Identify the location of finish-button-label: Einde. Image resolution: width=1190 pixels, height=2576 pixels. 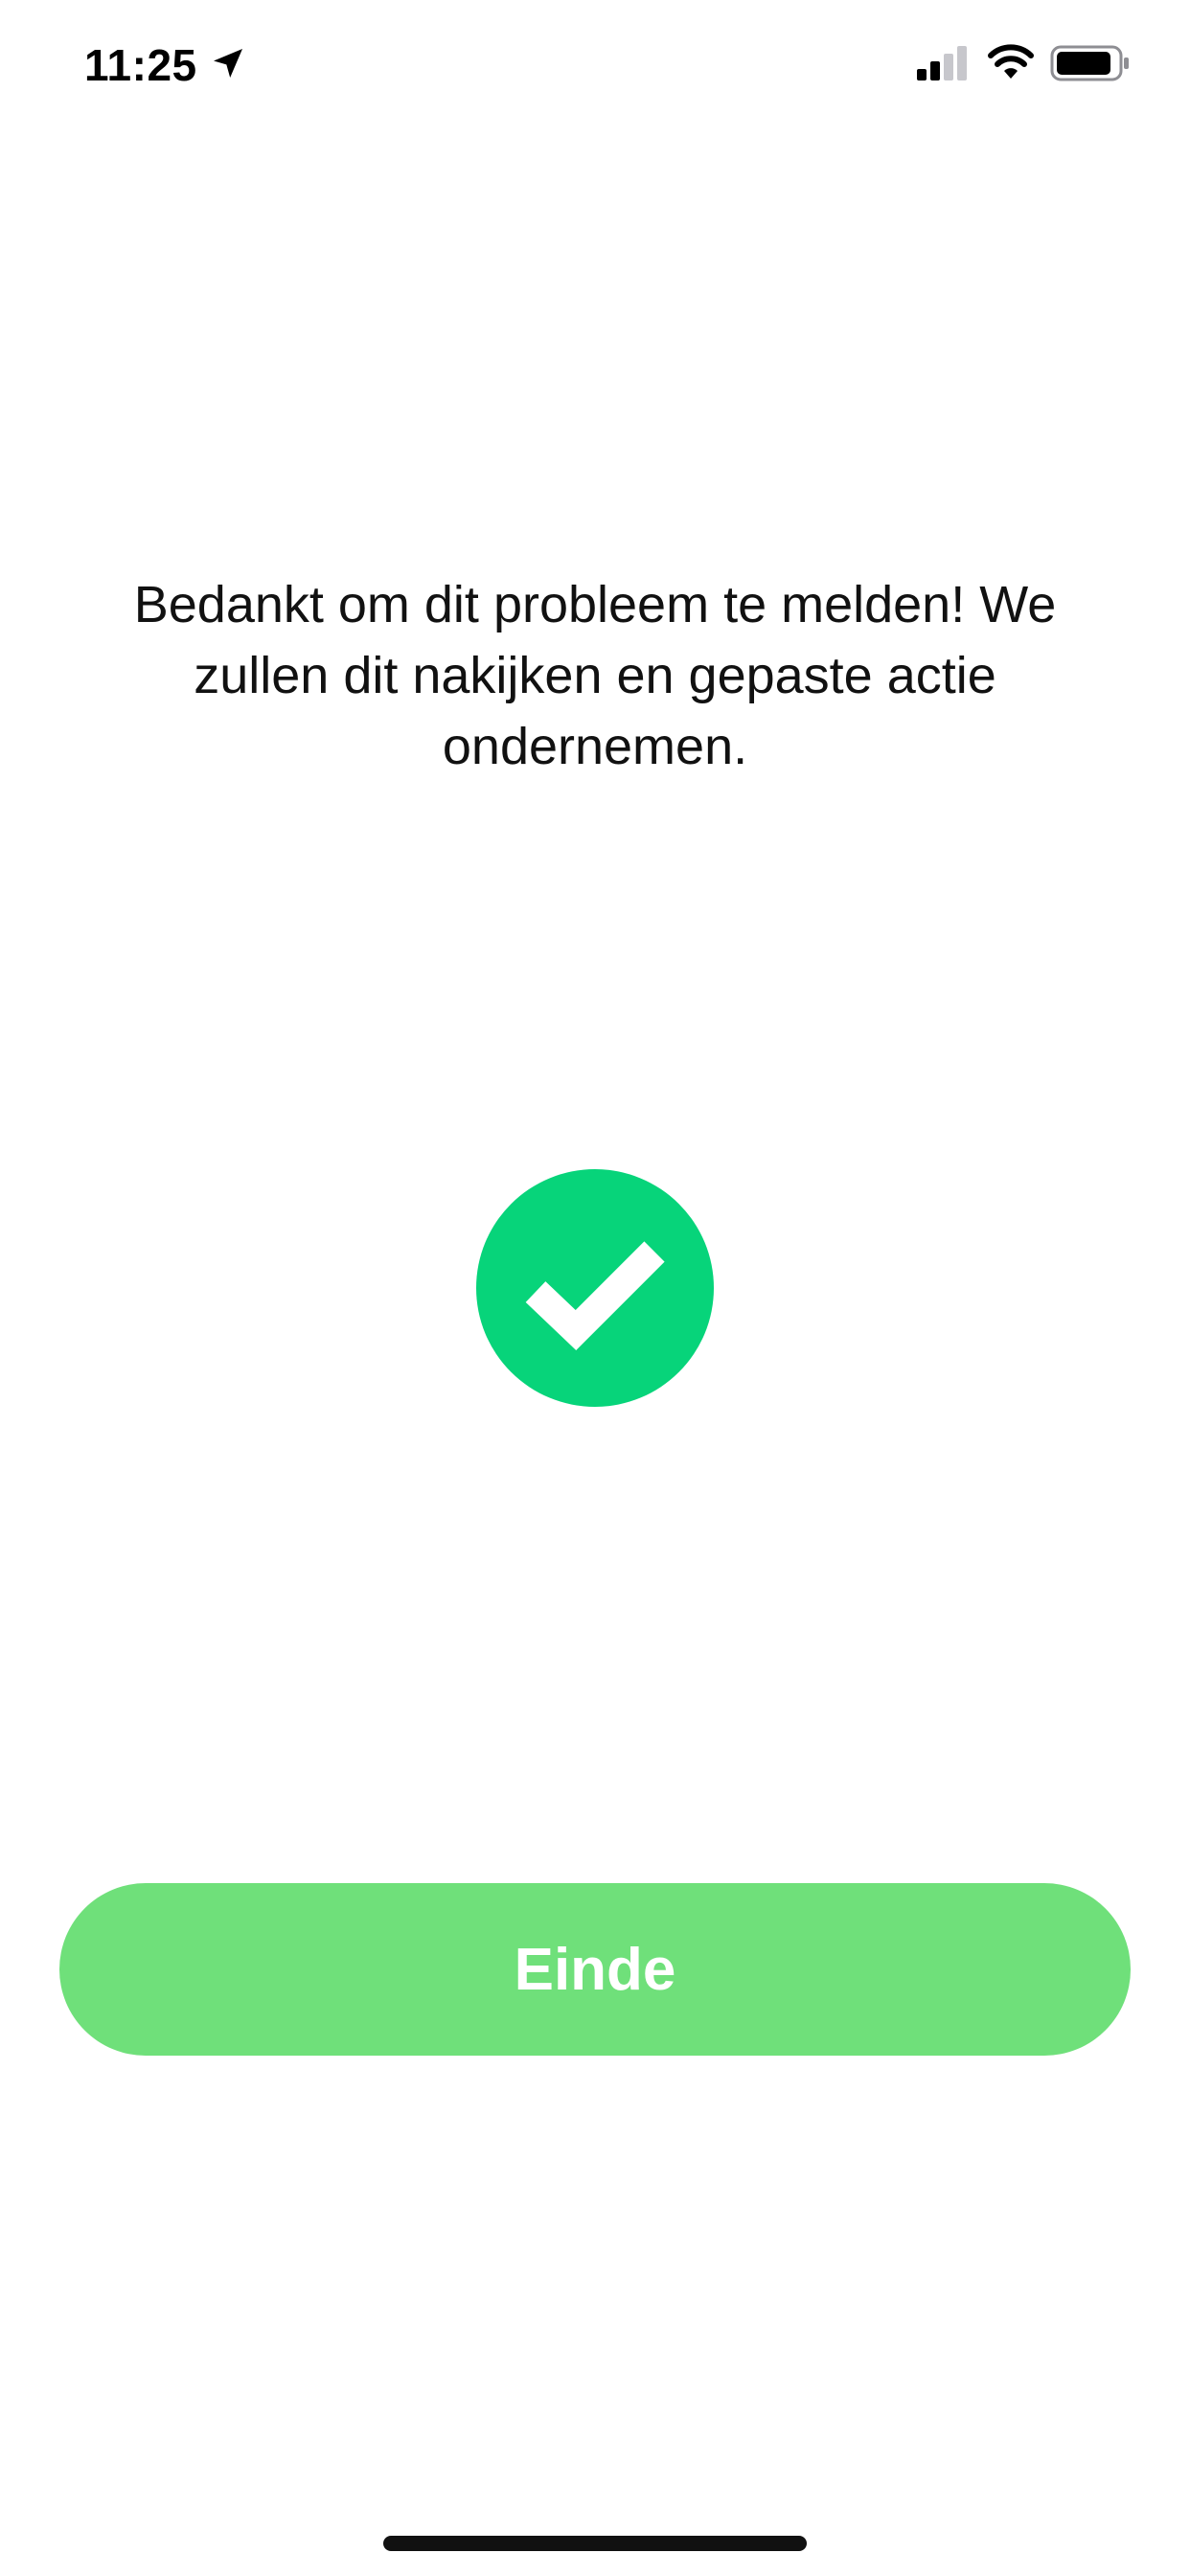
(595, 1969).